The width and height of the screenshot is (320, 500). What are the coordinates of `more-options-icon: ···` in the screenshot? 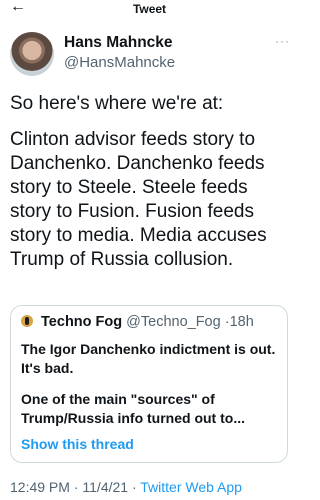 It's located at (282, 41).